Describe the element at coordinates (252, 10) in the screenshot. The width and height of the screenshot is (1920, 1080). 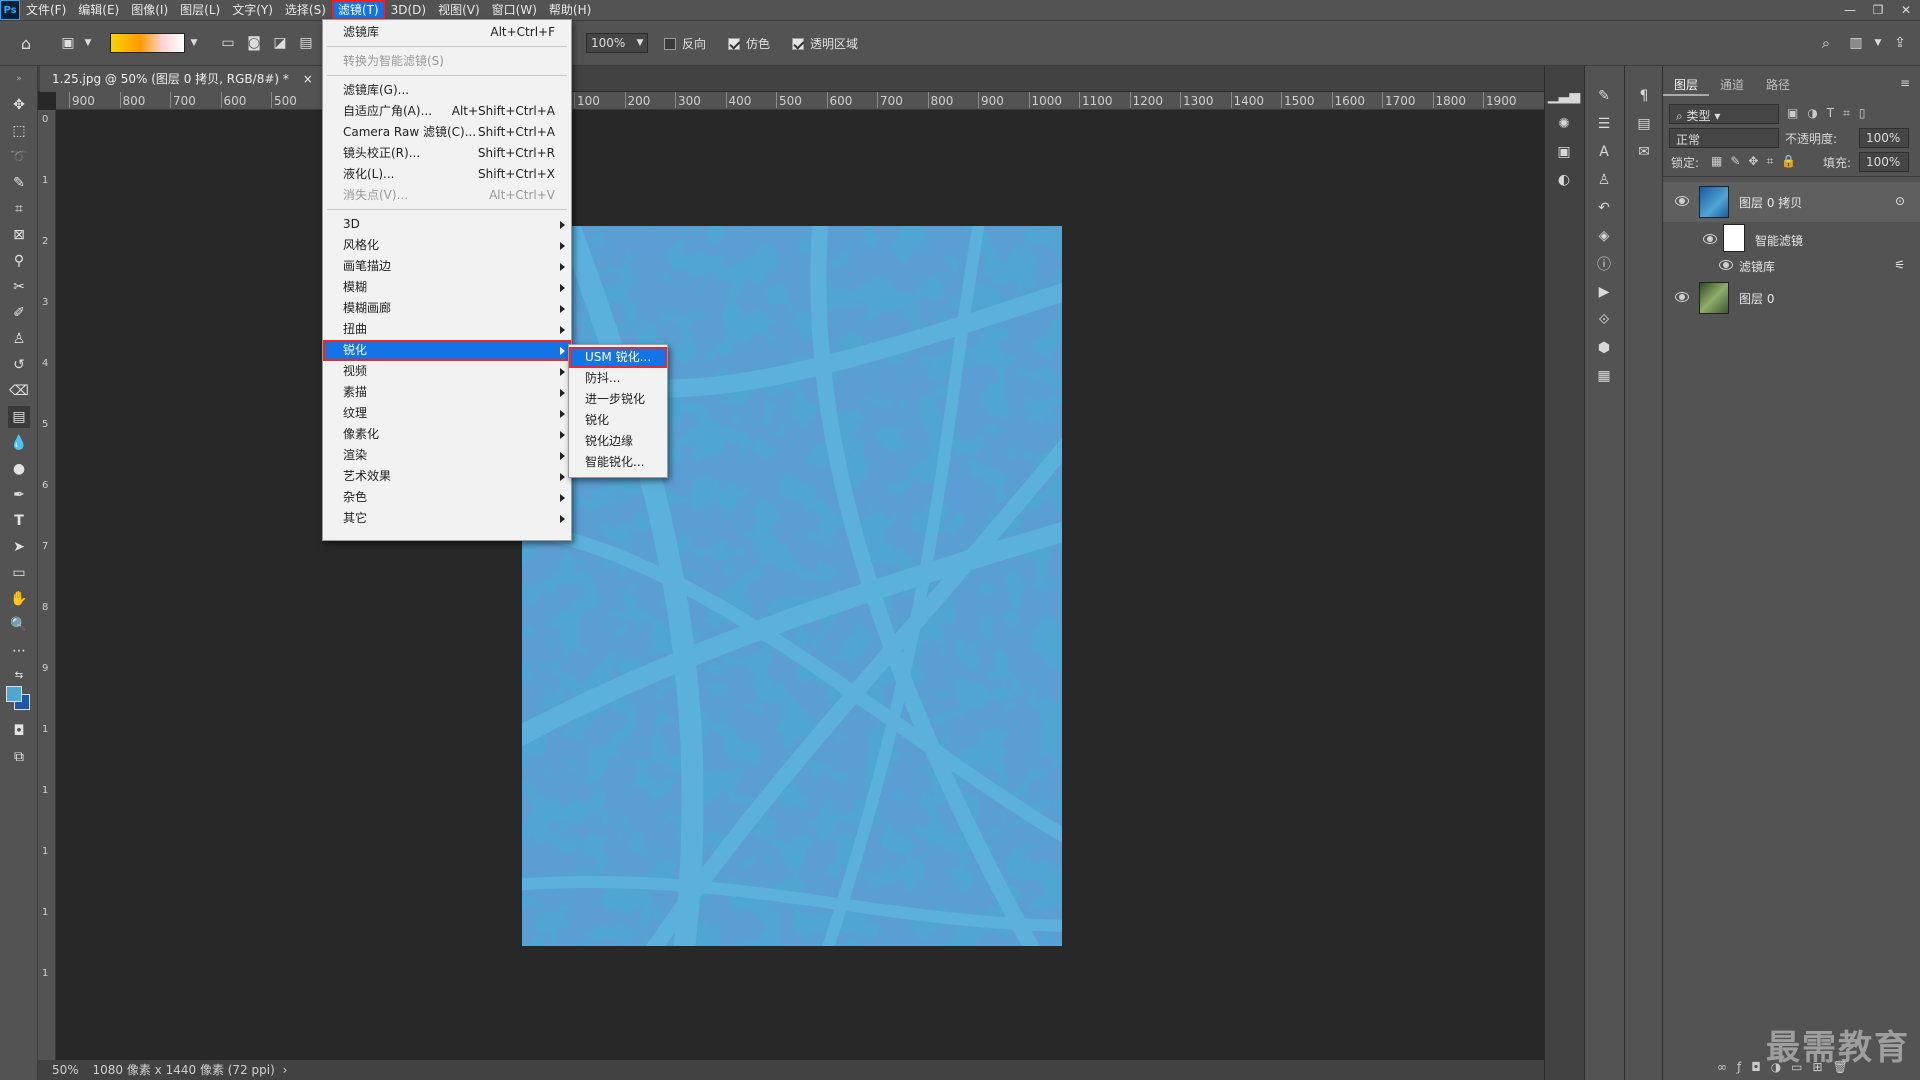
I see `menu-4: 文字(Y)` at that location.